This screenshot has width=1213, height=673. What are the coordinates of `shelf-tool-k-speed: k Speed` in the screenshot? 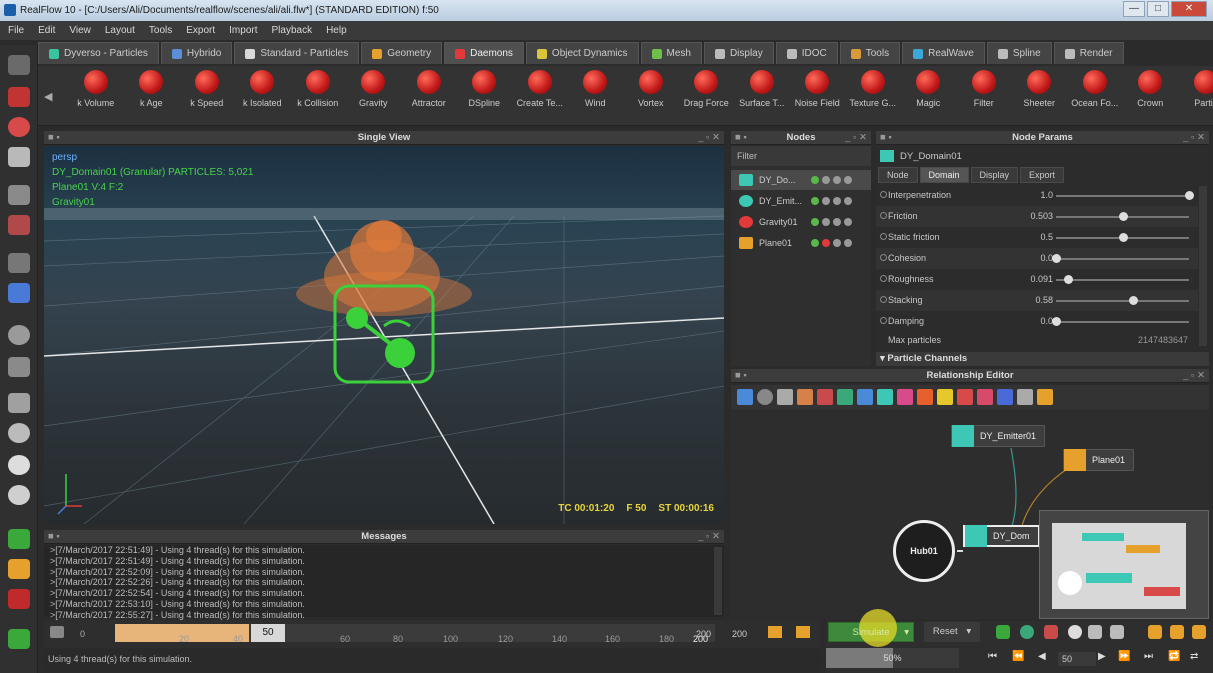 It's located at (207, 89).